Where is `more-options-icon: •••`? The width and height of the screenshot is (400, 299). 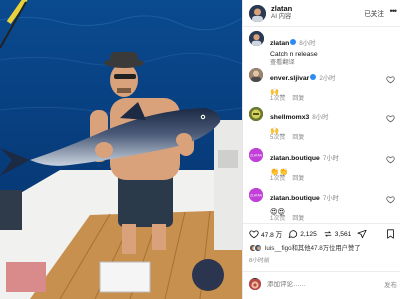
more-options-icon: ••• is located at coordinates (394, 11).